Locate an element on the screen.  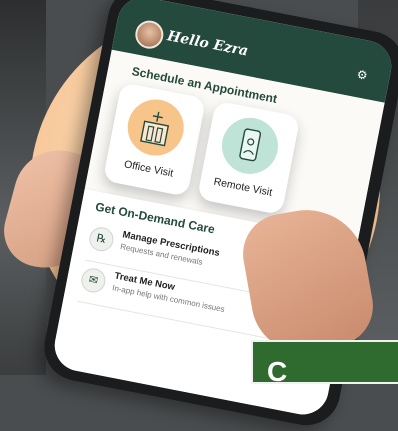
avatar is located at coordinates (149, 35).